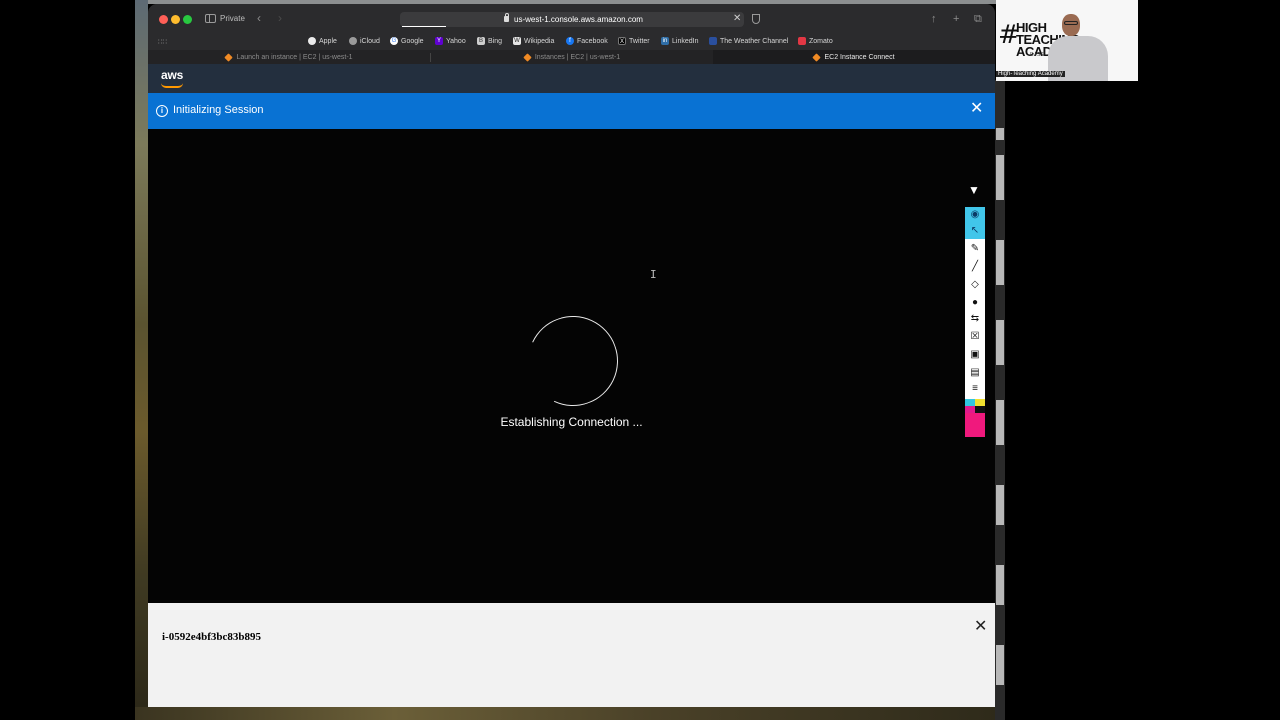 The image size is (1280, 720). I want to click on eye-icon: ◉, so click(975, 215).